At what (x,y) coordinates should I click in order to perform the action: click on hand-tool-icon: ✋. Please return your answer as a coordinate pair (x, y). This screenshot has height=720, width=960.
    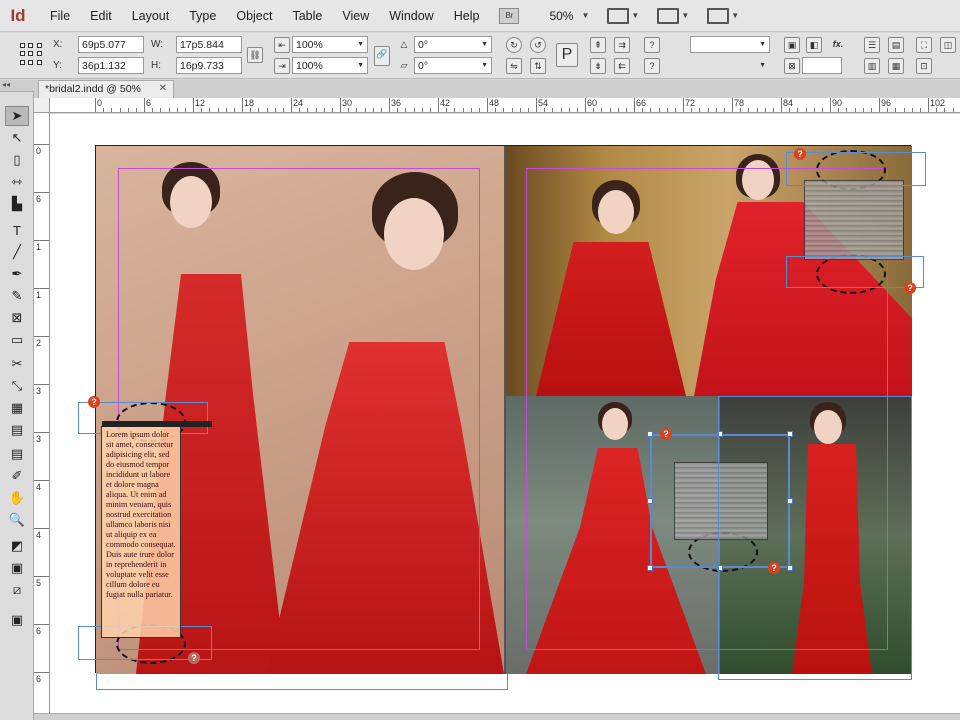
    Looking at the image, I should click on (17, 498).